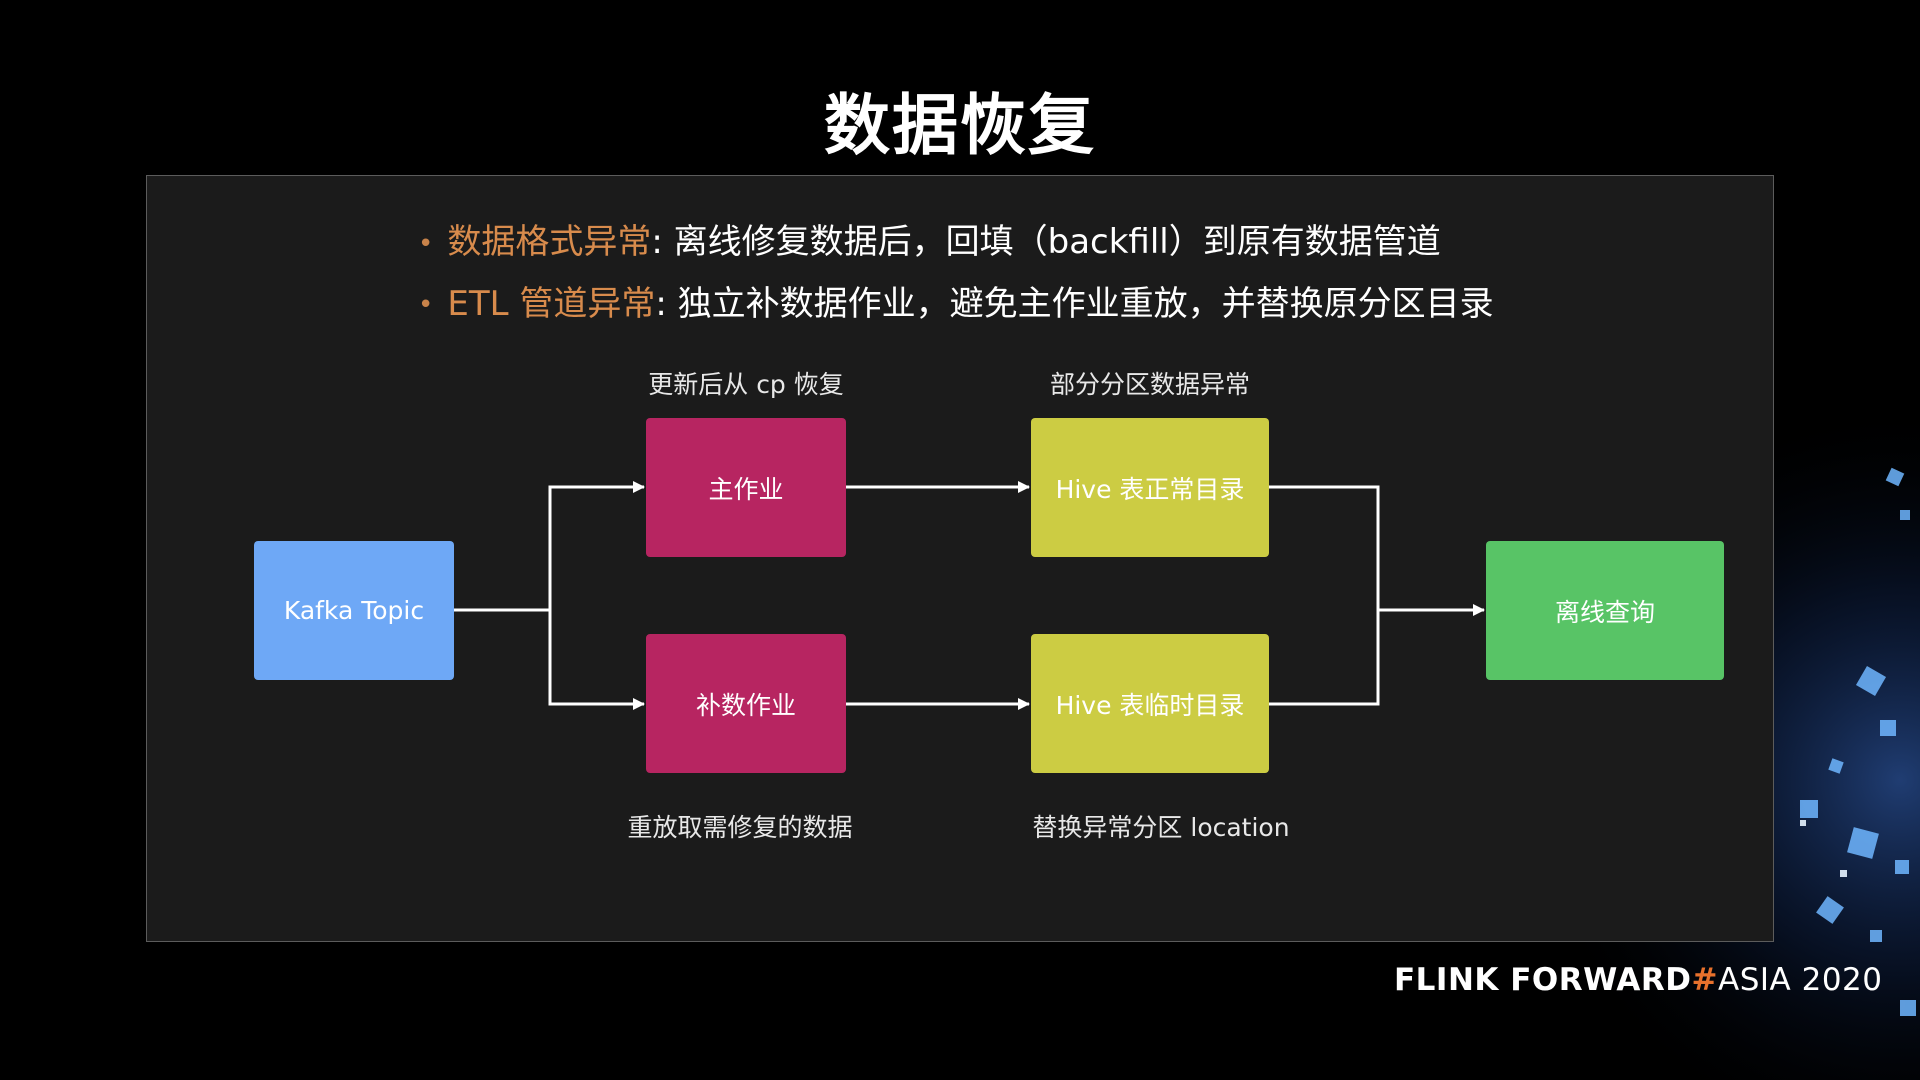 This screenshot has height=1080, width=1920. Describe the element at coordinates (1543, 980) in the screenshot. I see `brand-part1: FLINK FORWARD` at that location.